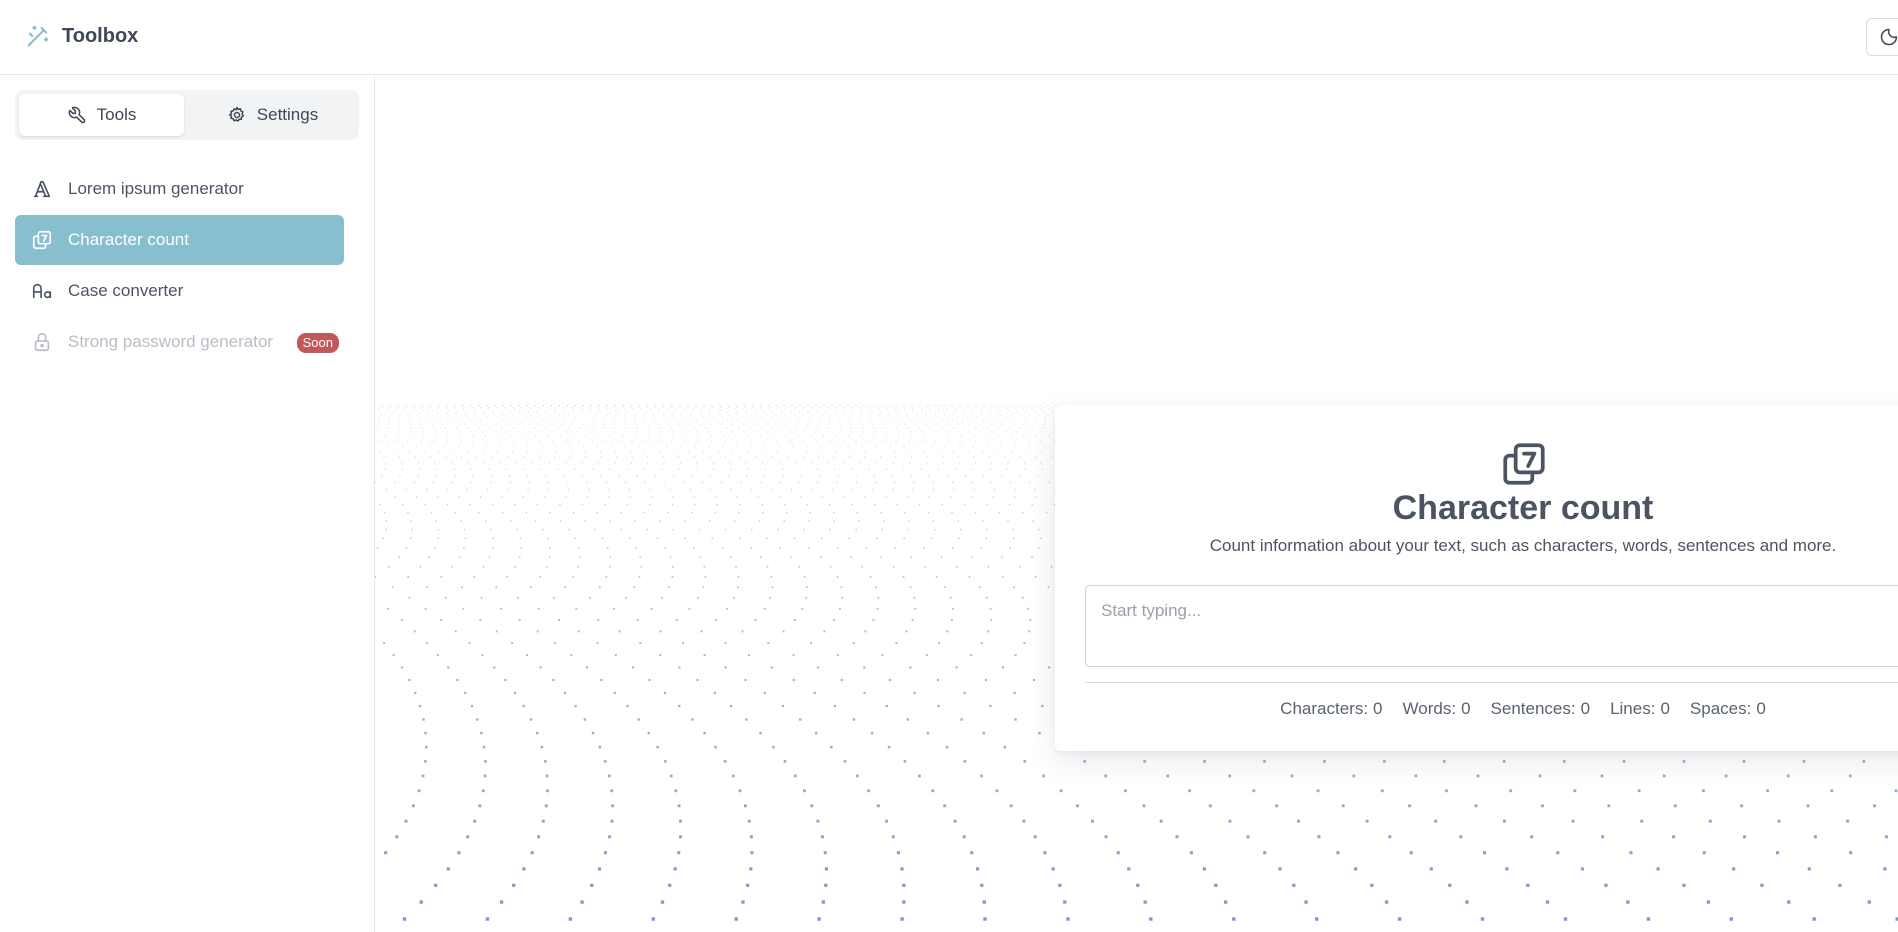 This screenshot has width=1898, height=932. I want to click on tab-settings: Settings, so click(272, 115).